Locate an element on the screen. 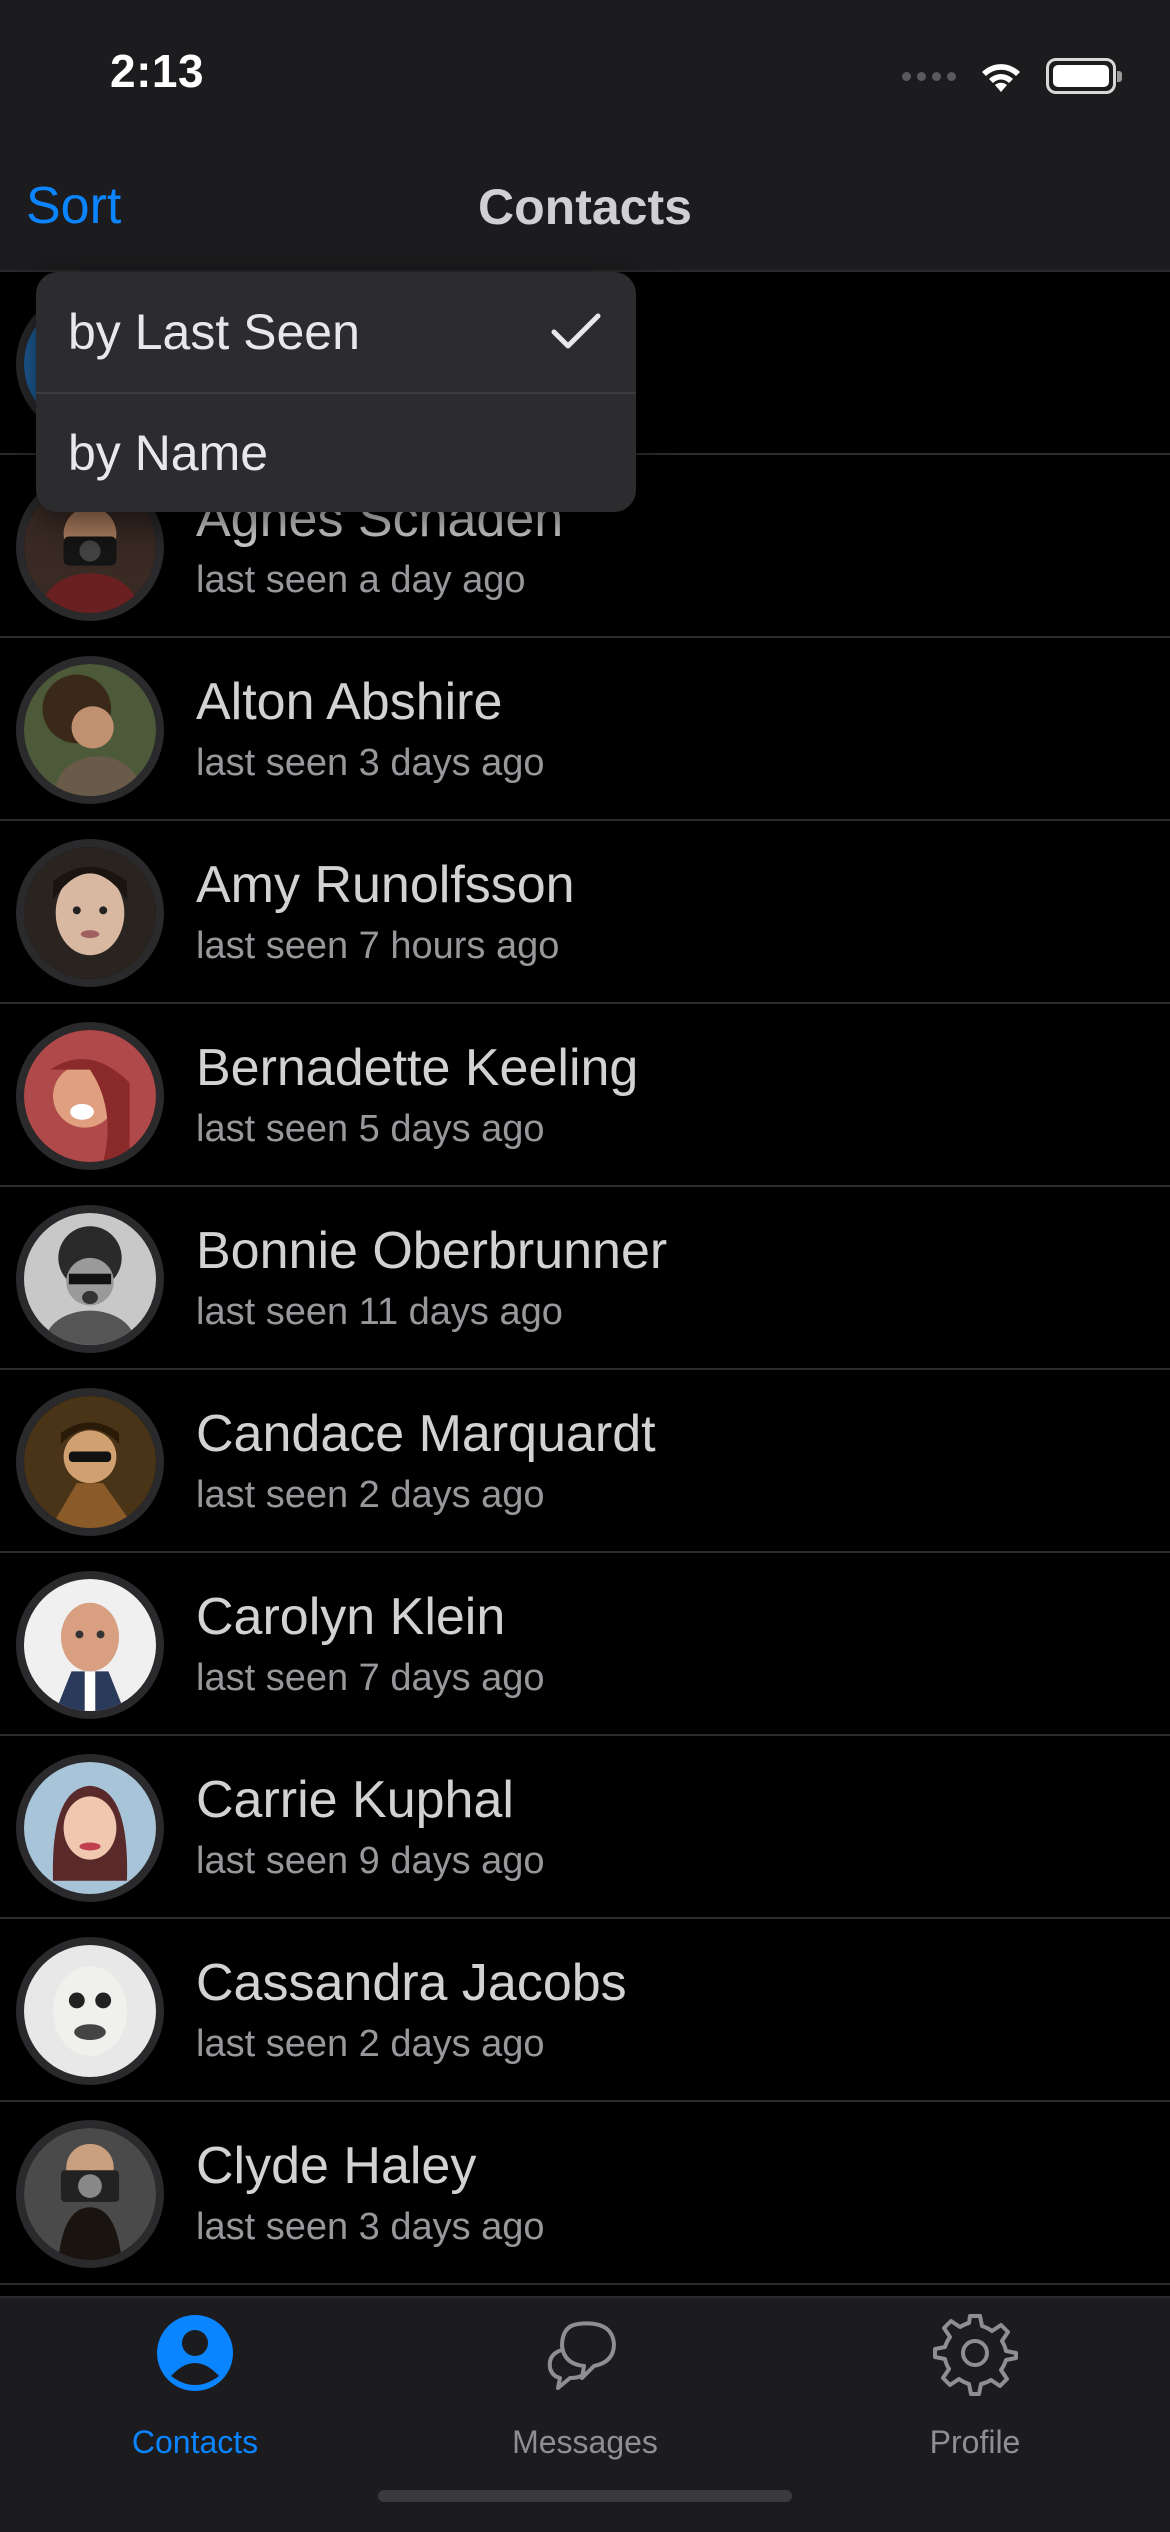 Image resolution: width=1170 pixels, height=2532 pixels. contact-row: Carolyn Klein last seen 7 days ago is located at coordinates (585, 1644).